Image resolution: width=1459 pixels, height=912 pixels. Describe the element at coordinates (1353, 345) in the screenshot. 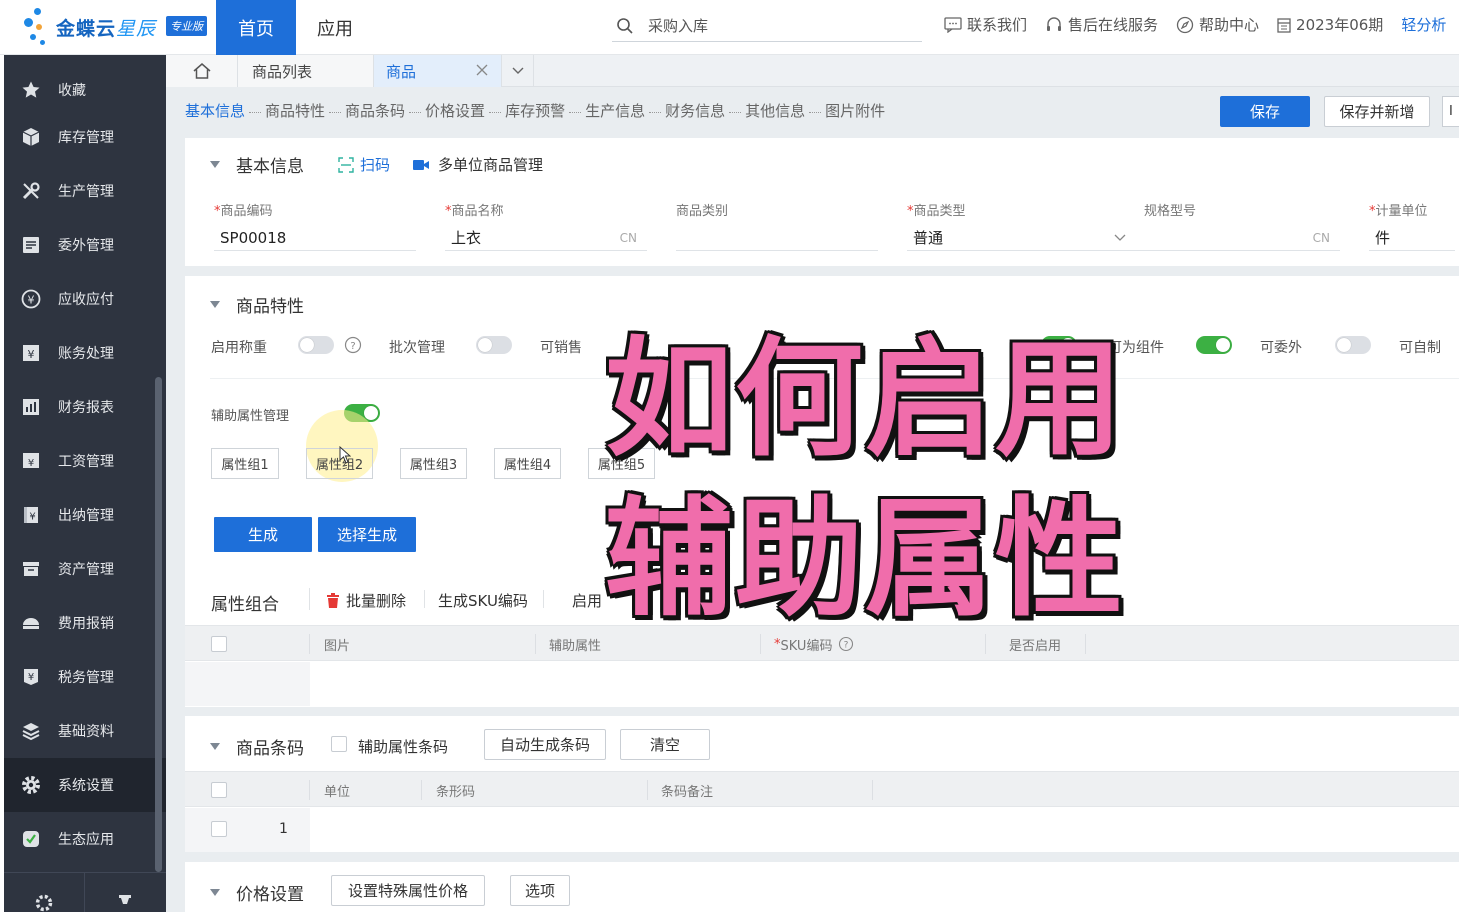

I see `outsource-toggle` at that location.